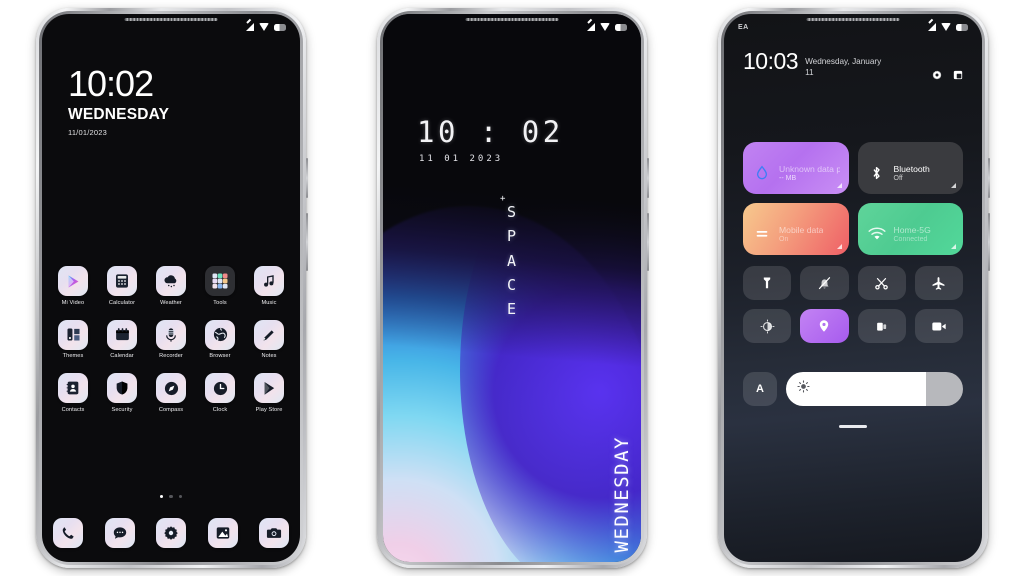 This screenshot has width=1024, height=576. What do you see at coordinates (490, 141) in the screenshot?
I see `lockscreen-clock-widget: 10 : 02 11 01 2023` at bounding box center [490, 141].